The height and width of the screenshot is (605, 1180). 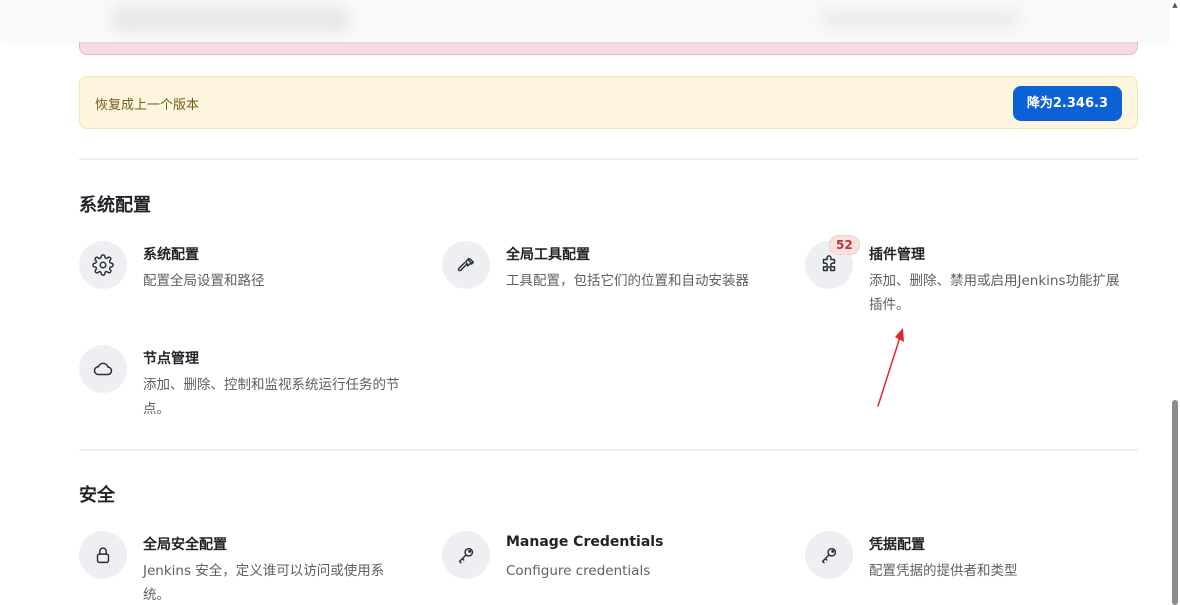 I want to click on tile-description: 配置凭据的提供者和类型, so click(x=943, y=571).